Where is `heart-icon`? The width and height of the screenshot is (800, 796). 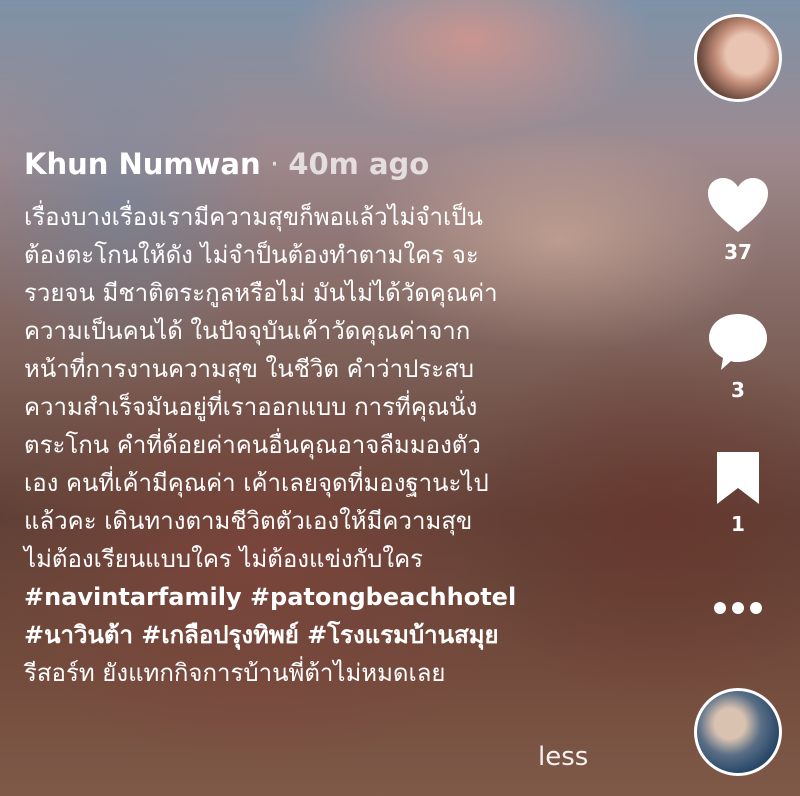 heart-icon is located at coordinates (738, 205).